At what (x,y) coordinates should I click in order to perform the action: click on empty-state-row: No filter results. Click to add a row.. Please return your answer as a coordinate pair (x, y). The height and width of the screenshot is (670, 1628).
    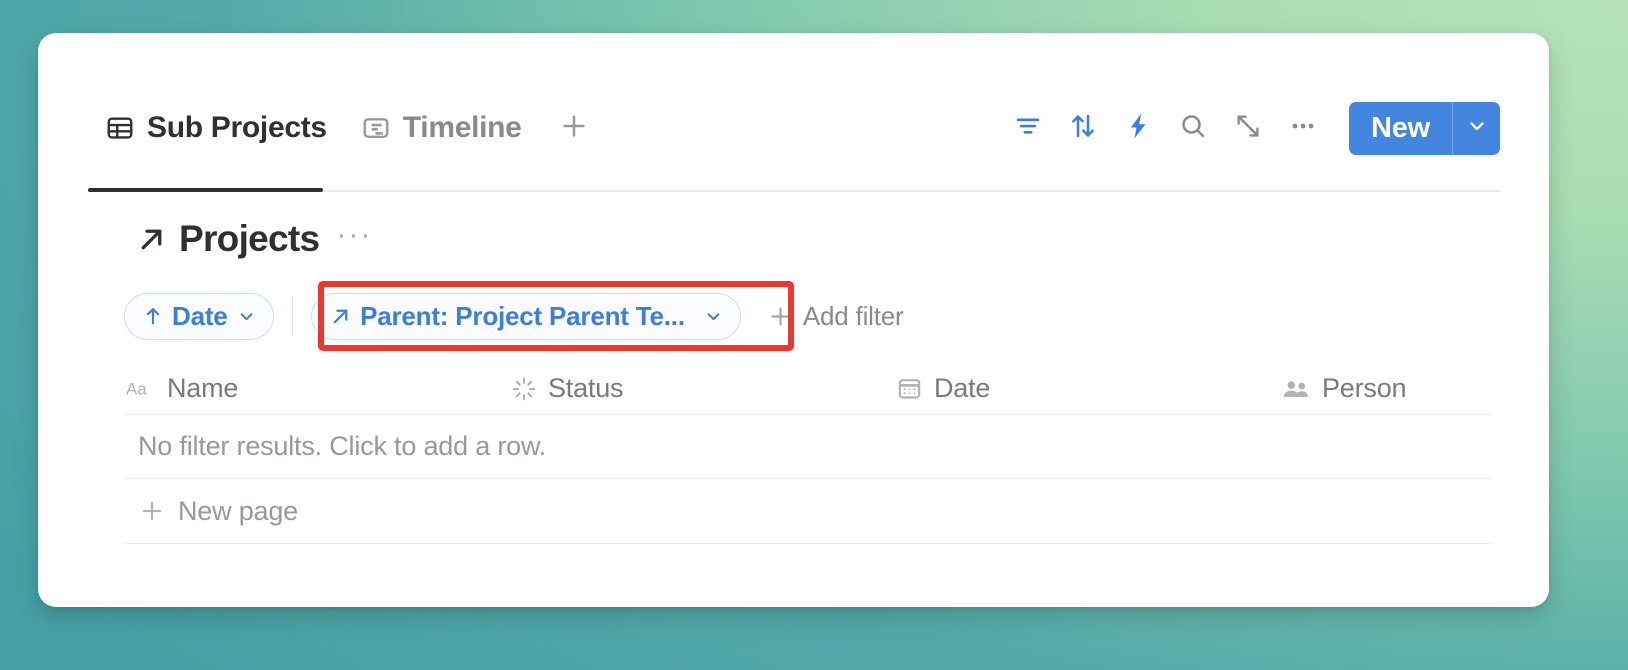
    Looking at the image, I should click on (808, 447).